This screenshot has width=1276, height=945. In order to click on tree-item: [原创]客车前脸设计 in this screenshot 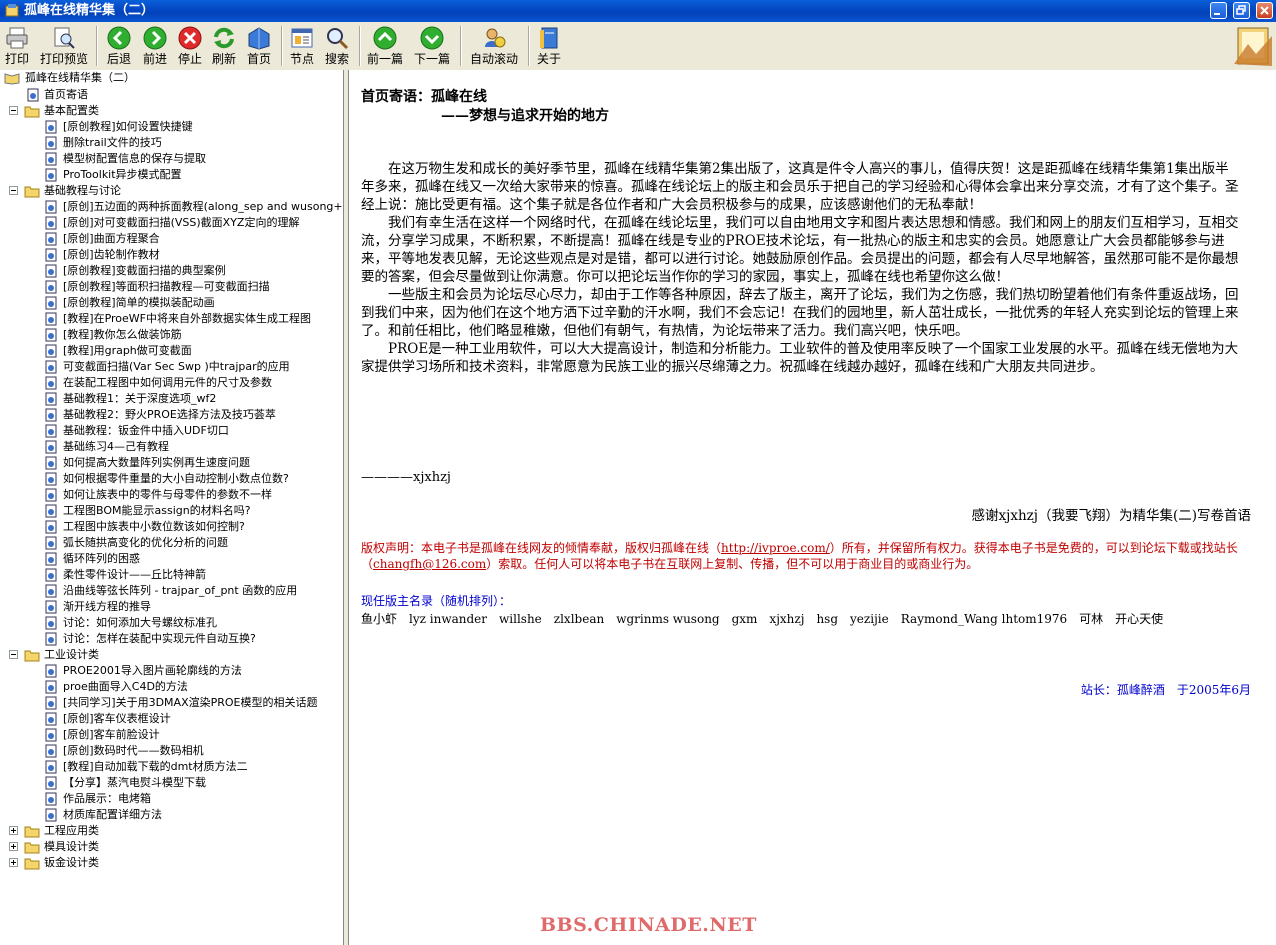, I will do `click(171, 735)`.